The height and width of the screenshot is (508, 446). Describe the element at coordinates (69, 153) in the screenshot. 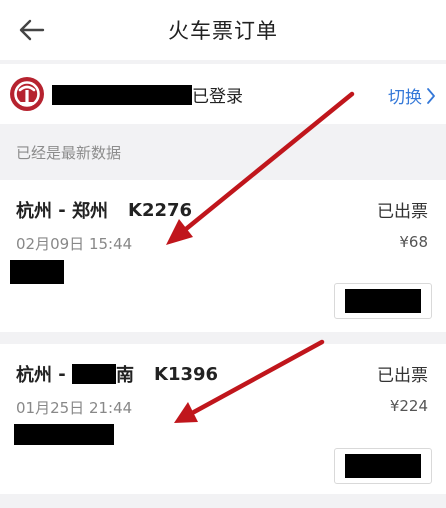

I see `refresh-notice-text: 已经是最新数据` at that location.